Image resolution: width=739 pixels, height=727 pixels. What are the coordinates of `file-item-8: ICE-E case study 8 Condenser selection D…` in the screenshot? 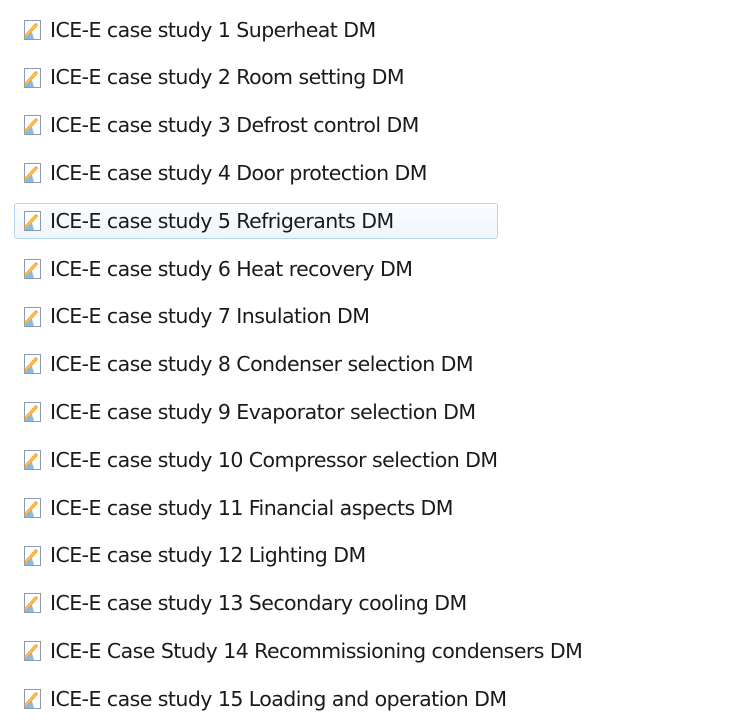 It's located at (374, 365).